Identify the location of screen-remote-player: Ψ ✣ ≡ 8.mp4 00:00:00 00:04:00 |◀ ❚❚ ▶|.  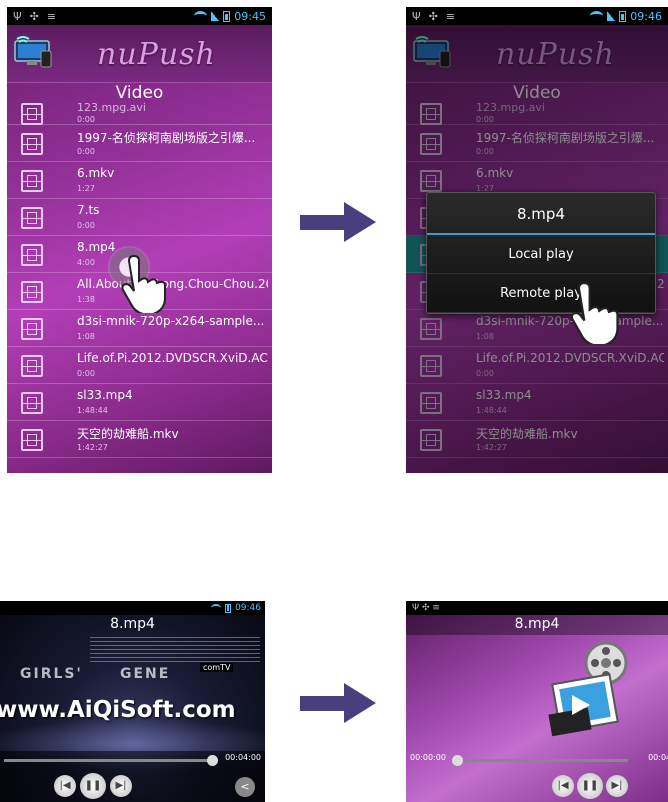
(537, 701).